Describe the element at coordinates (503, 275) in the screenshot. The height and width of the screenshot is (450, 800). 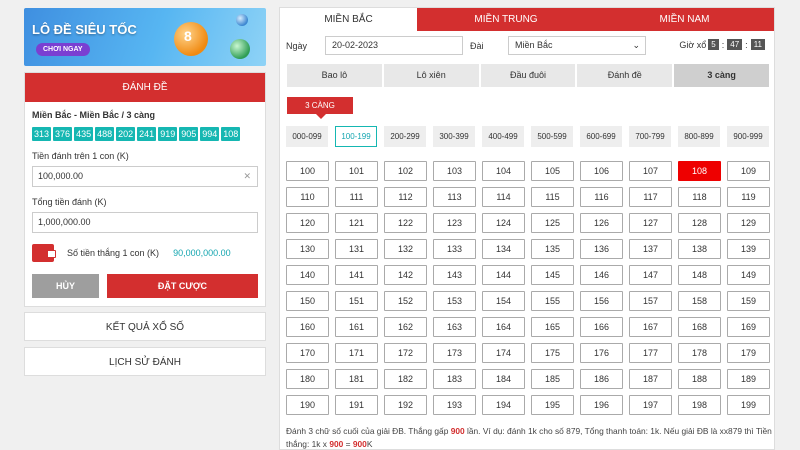
I see `number-cell: 144` at that location.